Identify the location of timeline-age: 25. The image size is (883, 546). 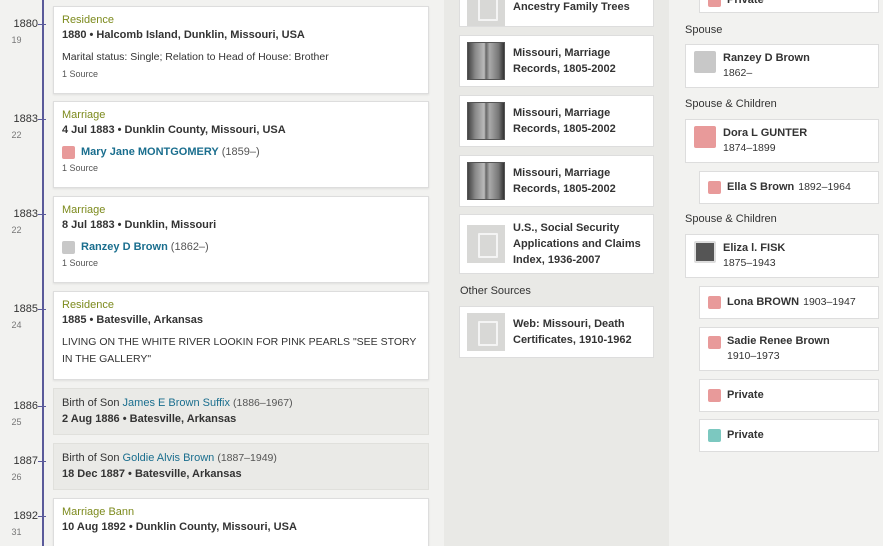
(16, 422).